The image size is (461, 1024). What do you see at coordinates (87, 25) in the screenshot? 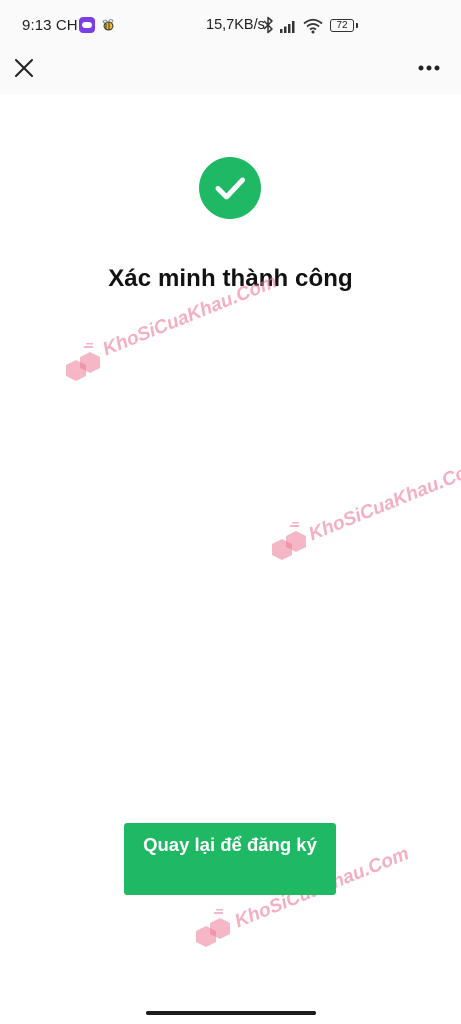
I see `app-notification-icon` at bounding box center [87, 25].